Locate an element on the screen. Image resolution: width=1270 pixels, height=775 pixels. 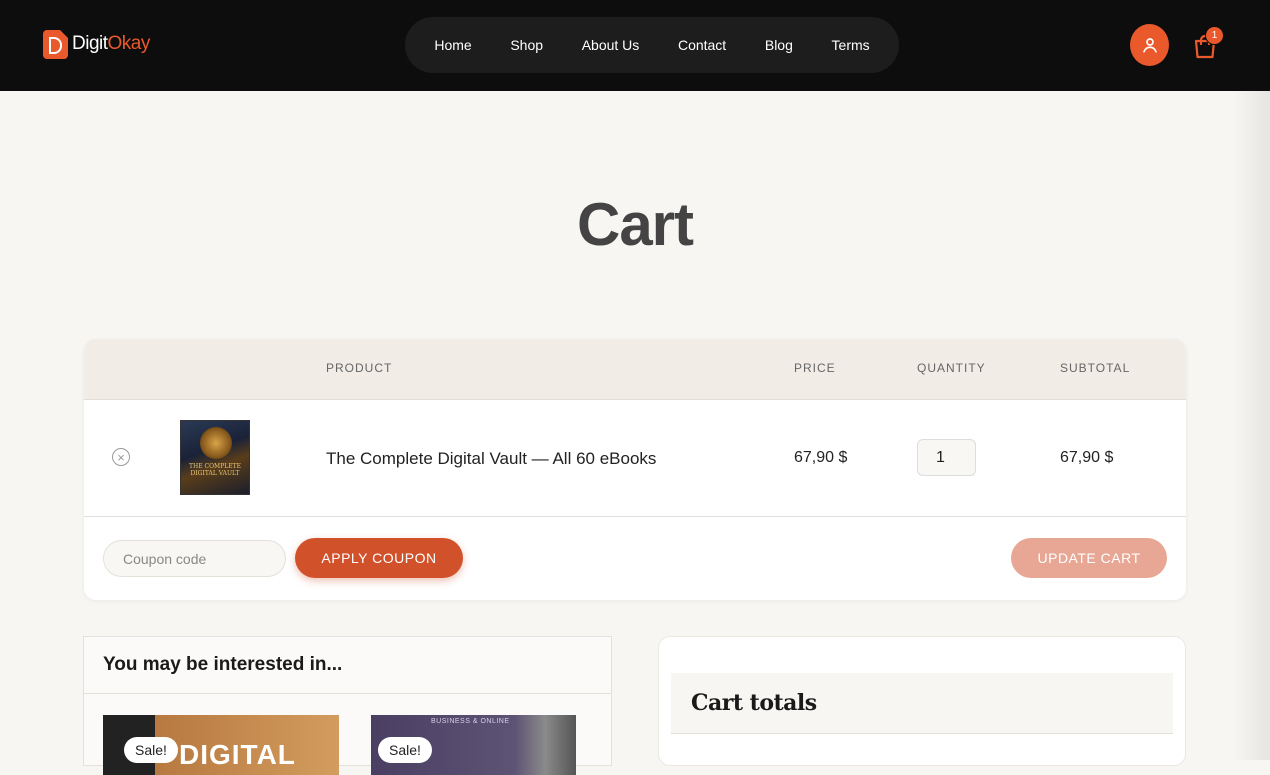
logo-text-part1: Digit is located at coordinates (90, 43).